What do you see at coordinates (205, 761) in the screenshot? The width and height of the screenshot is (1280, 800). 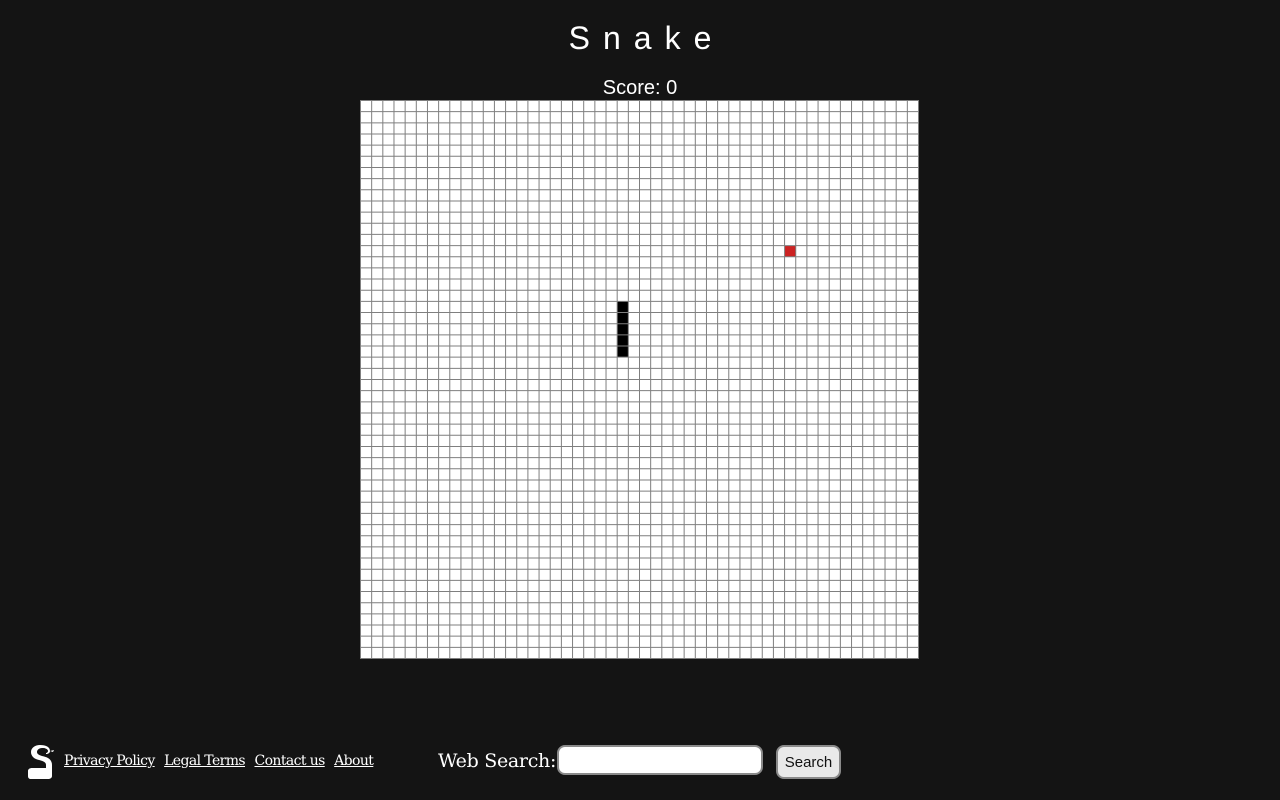 I see `legal-terms-link: Legal Terms` at bounding box center [205, 761].